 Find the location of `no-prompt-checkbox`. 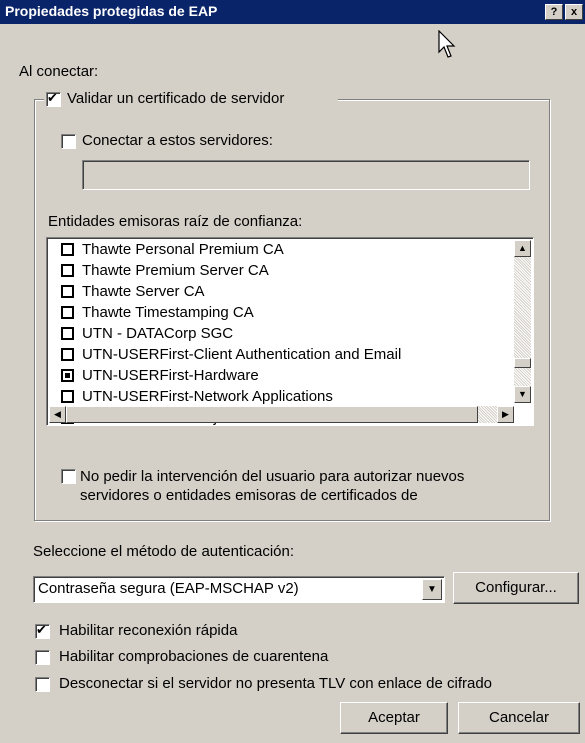

no-prompt-checkbox is located at coordinates (68, 476).